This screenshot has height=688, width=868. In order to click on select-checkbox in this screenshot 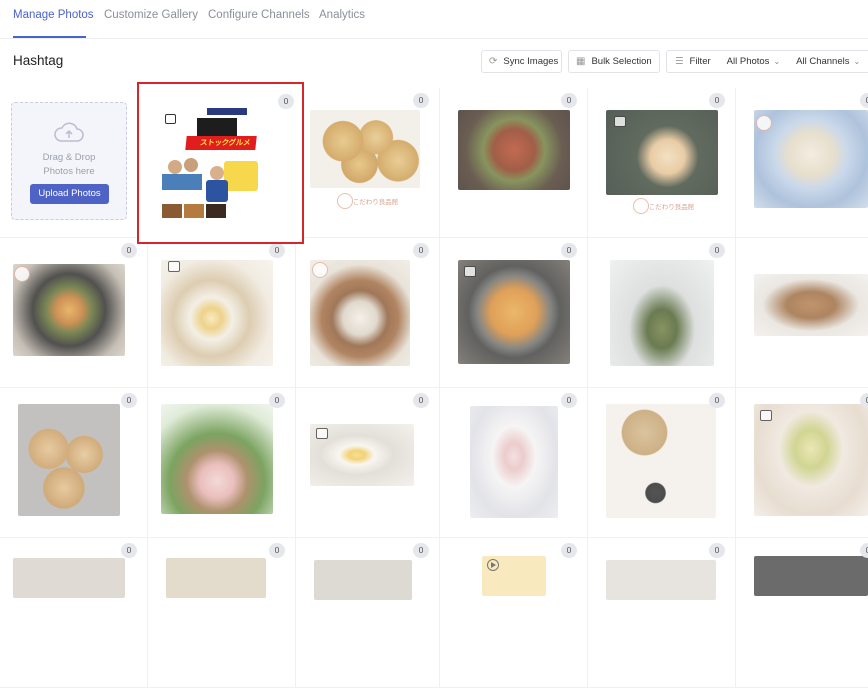, I will do `click(170, 119)`.